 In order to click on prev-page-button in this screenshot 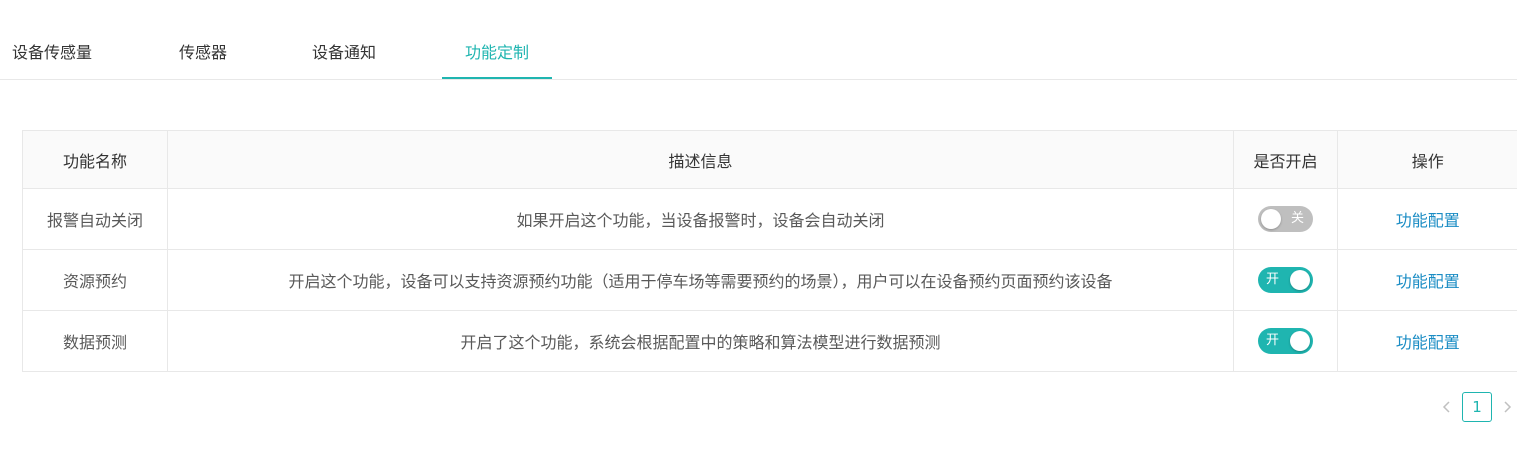, I will do `click(1447, 407)`.